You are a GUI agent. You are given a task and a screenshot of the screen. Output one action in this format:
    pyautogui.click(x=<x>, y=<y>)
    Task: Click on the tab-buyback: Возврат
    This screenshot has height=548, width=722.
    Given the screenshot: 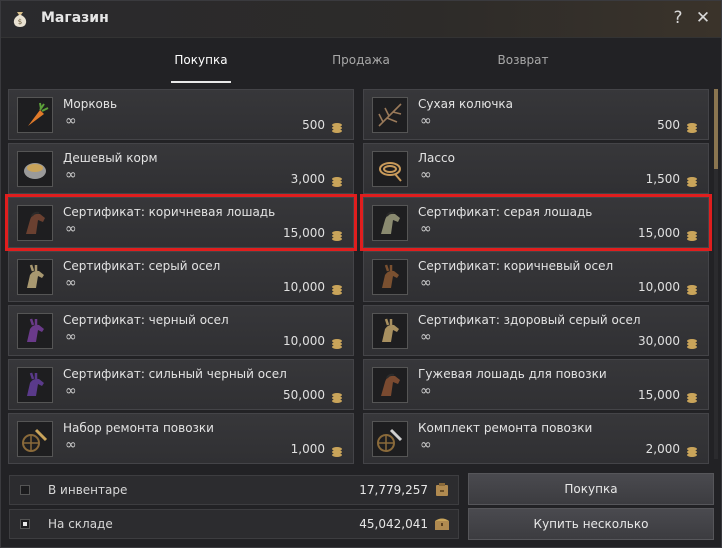 What is the action you would take?
    pyautogui.click(x=523, y=60)
    